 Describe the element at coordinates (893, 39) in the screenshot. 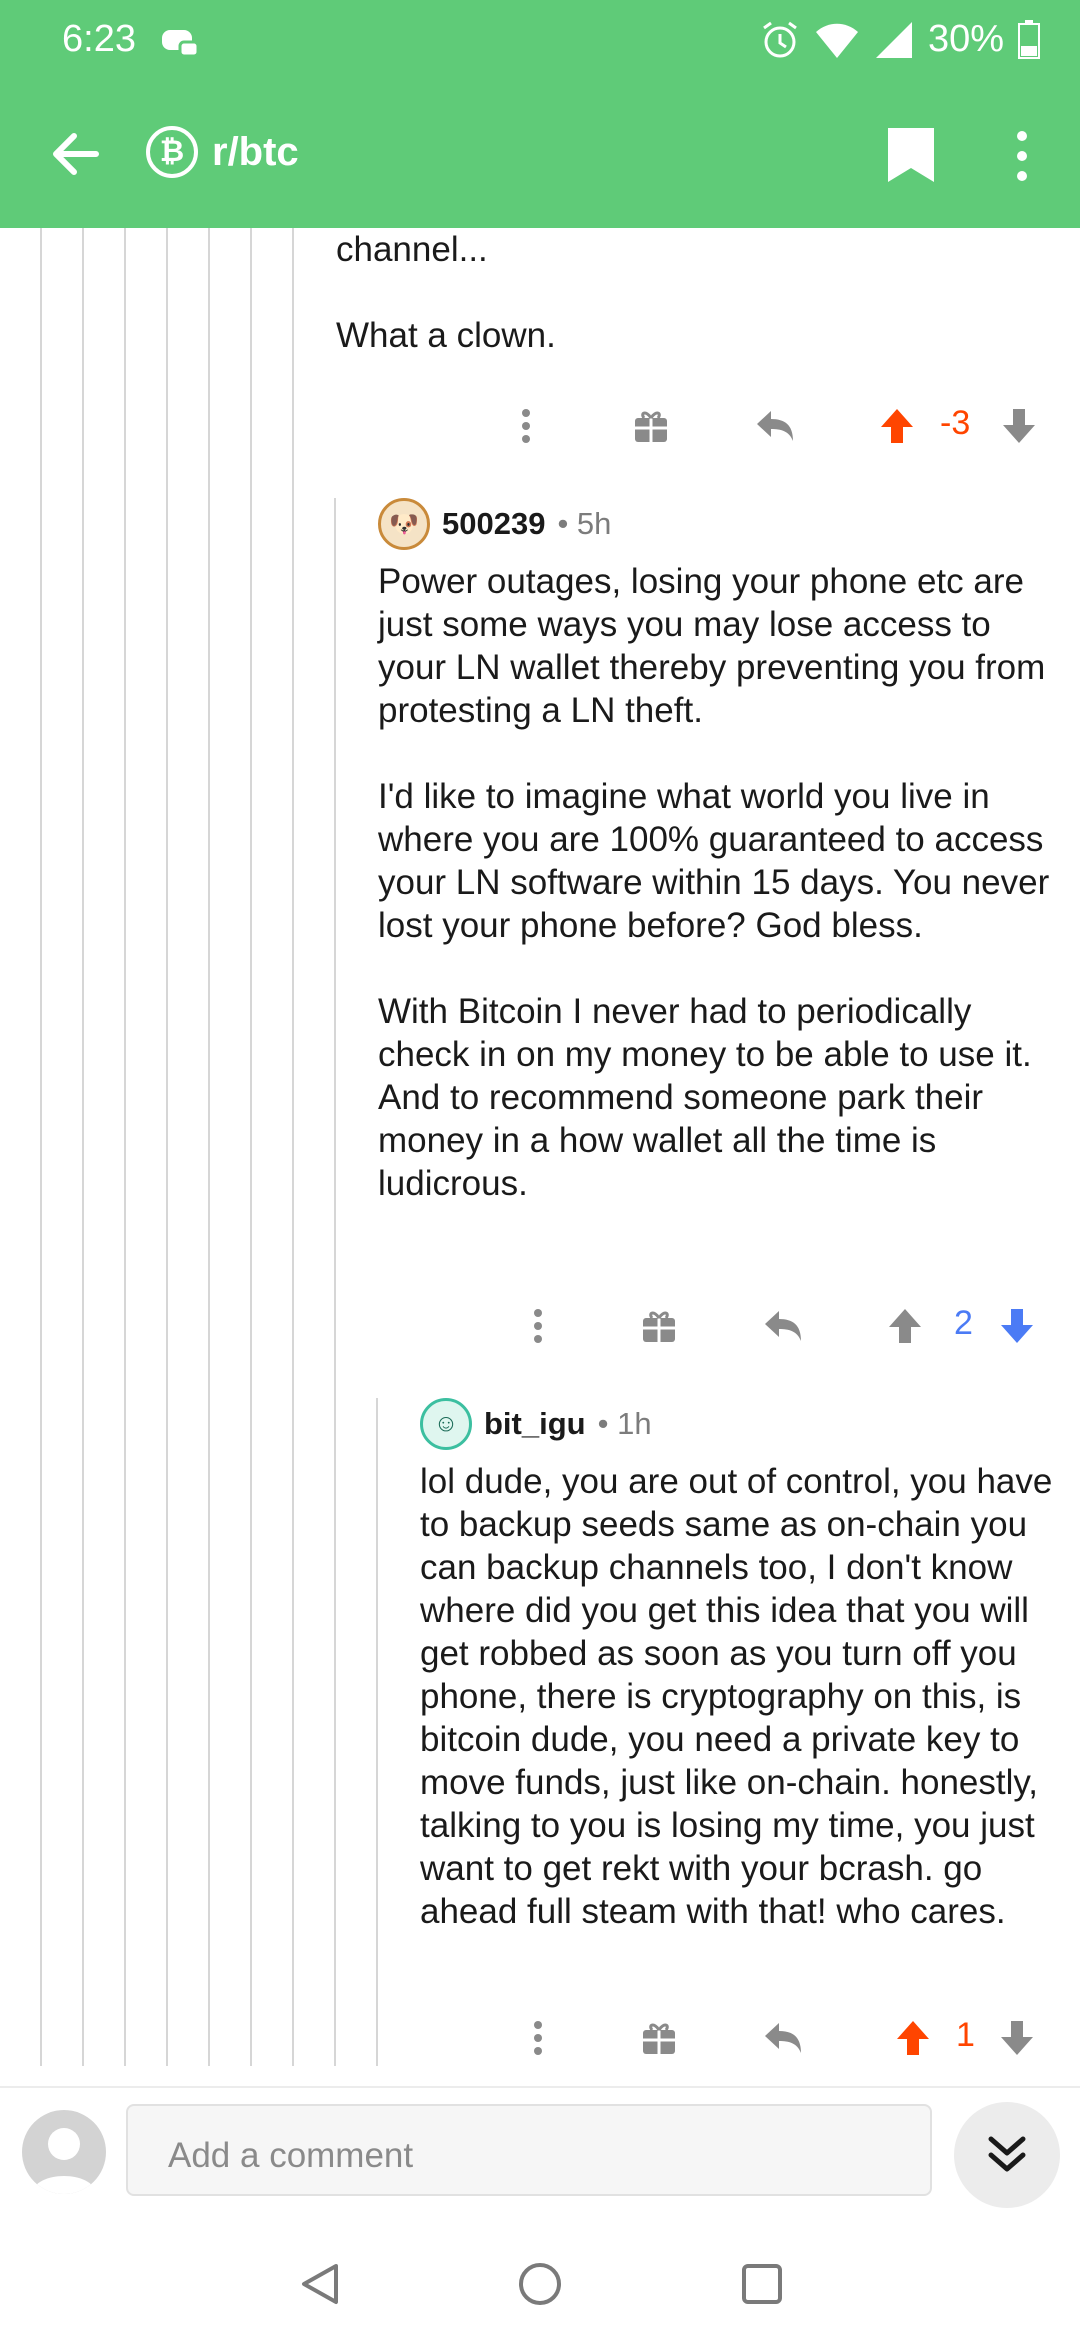

I see `signal-icon` at that location.